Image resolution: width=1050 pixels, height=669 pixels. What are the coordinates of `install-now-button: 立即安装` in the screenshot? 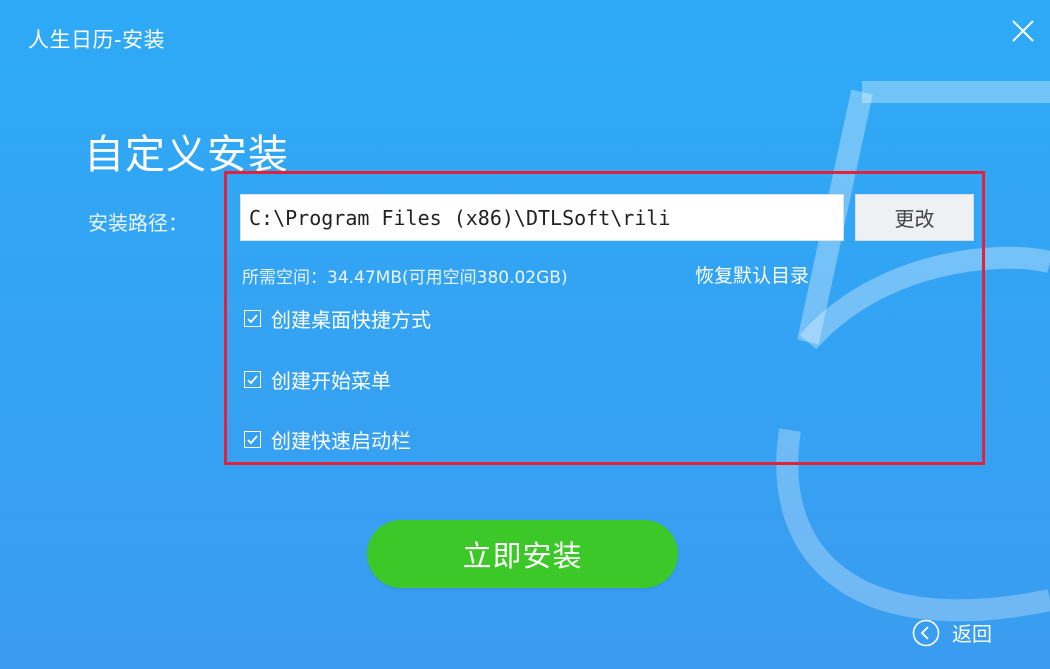 It's located at (522, 554).